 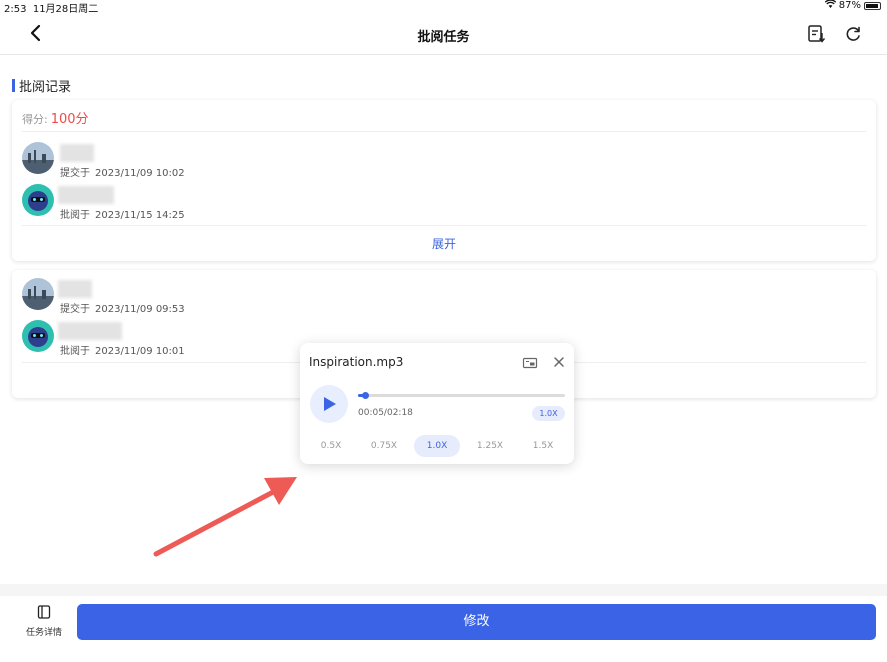 I want to click on page-title: 批阅任务, so click(x=443, y=37).